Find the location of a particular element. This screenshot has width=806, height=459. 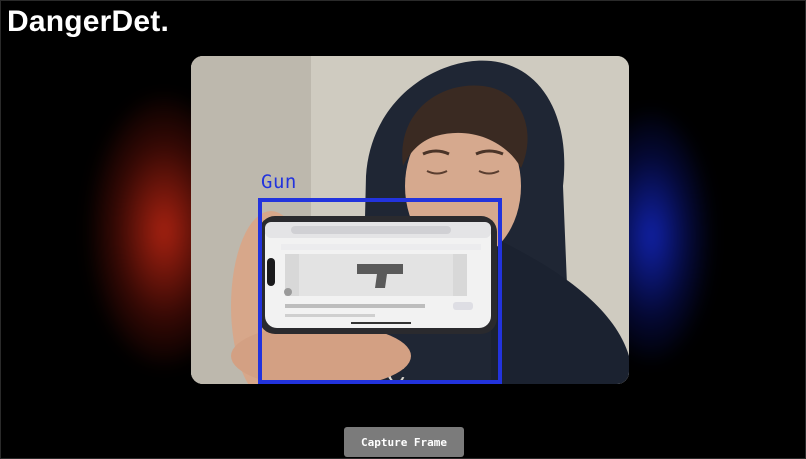

capture-frame-button: Capture Frame is located at coordinates (404, 442).